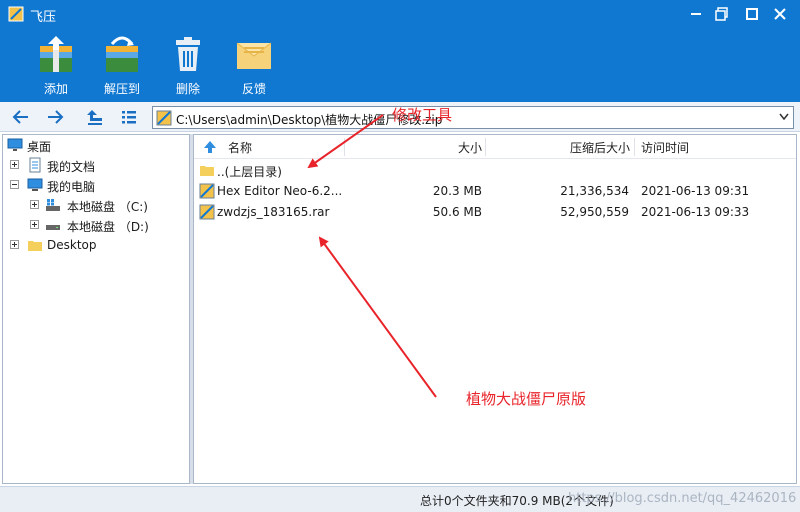  I want to click on tree-label-my-computer: 我的电脑, so click(71, 187).